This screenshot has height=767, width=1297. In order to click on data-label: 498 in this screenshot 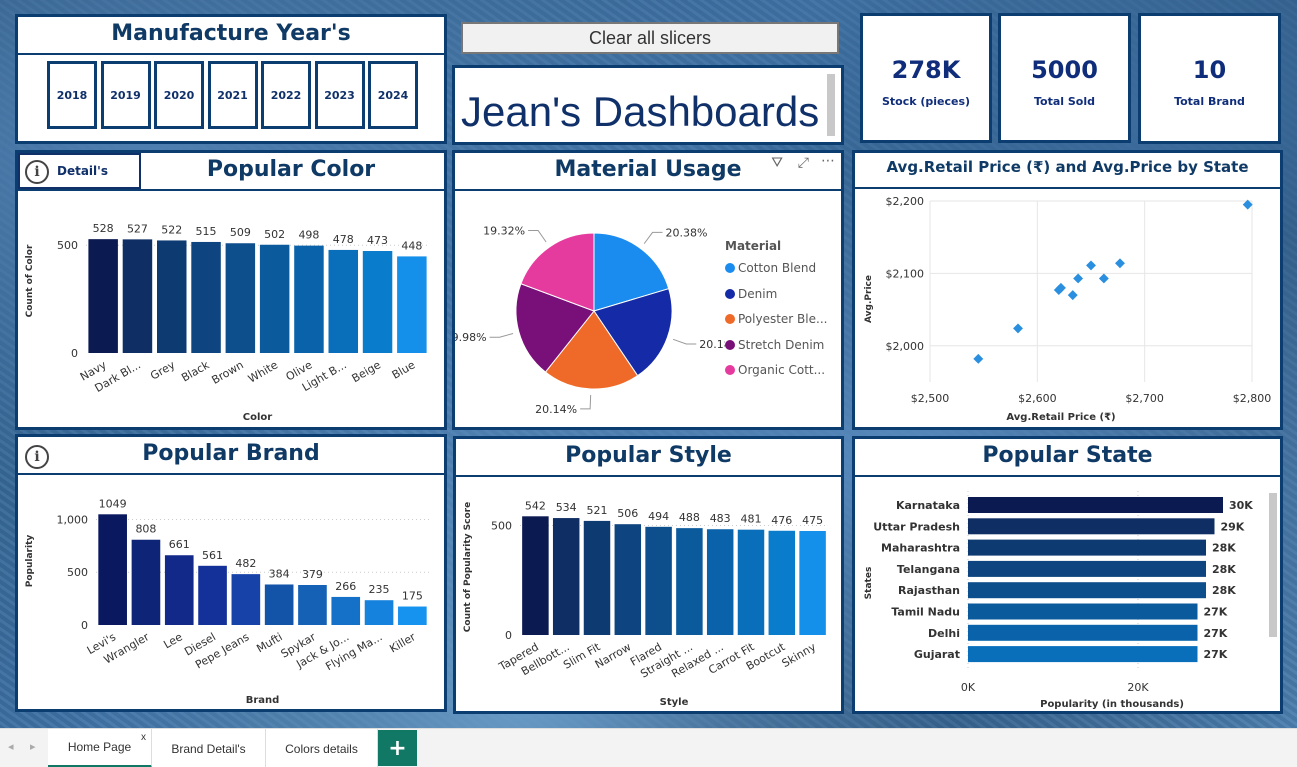, I will do `click(308, 235)`.